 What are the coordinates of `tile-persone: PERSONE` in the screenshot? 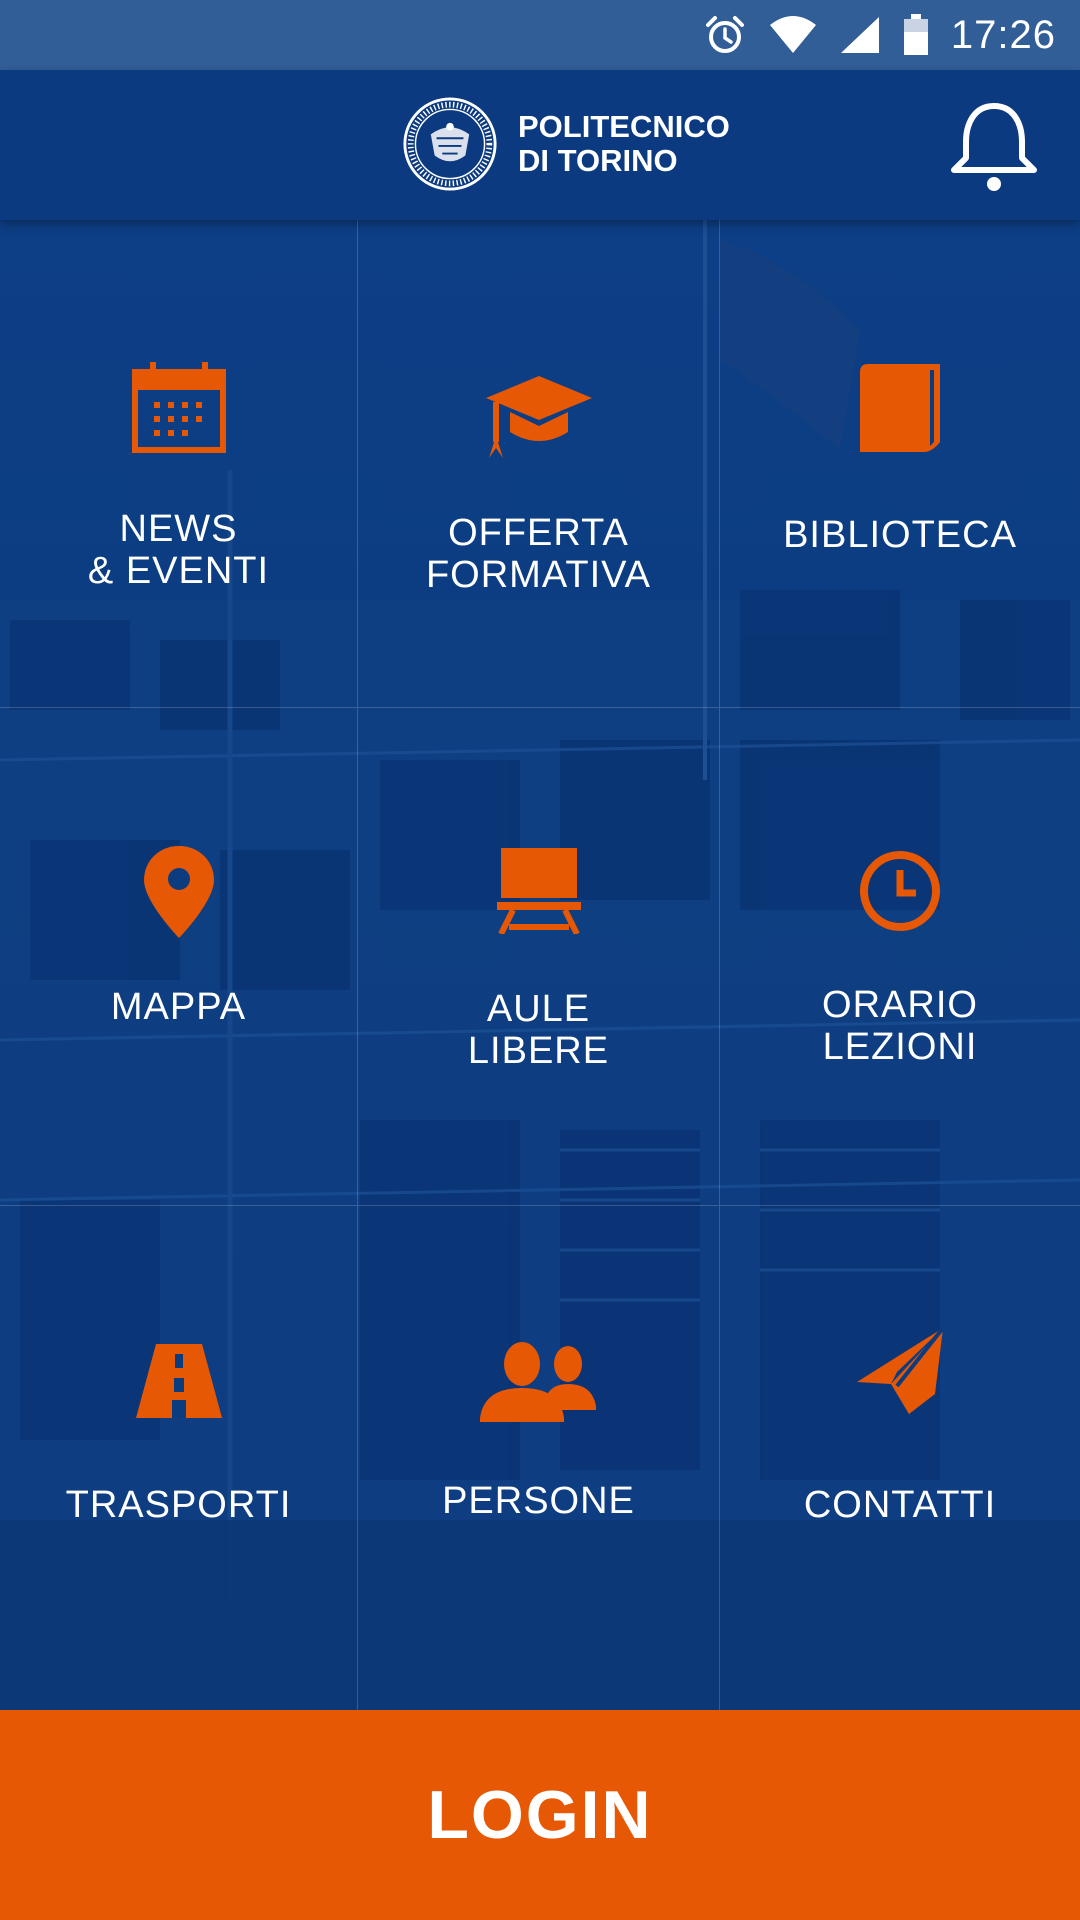 It's located at (539, 1458).